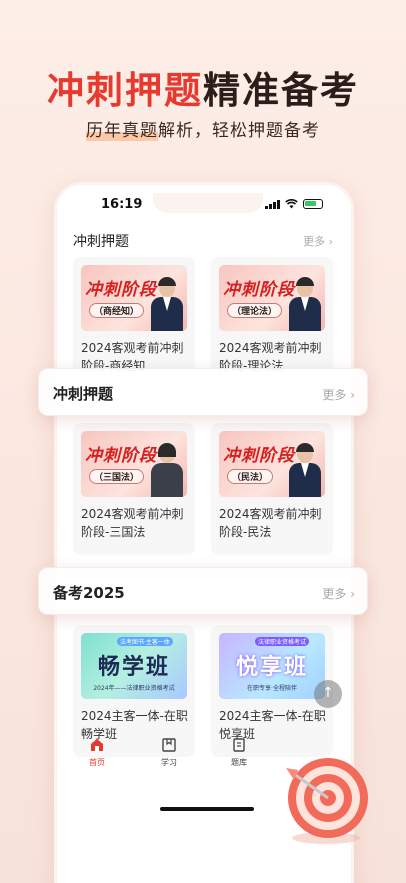  What do you see at coordinates (117, 476) in the screenshot?
I see `subject-tag: （三国法）` at bounding box center [117, 476].